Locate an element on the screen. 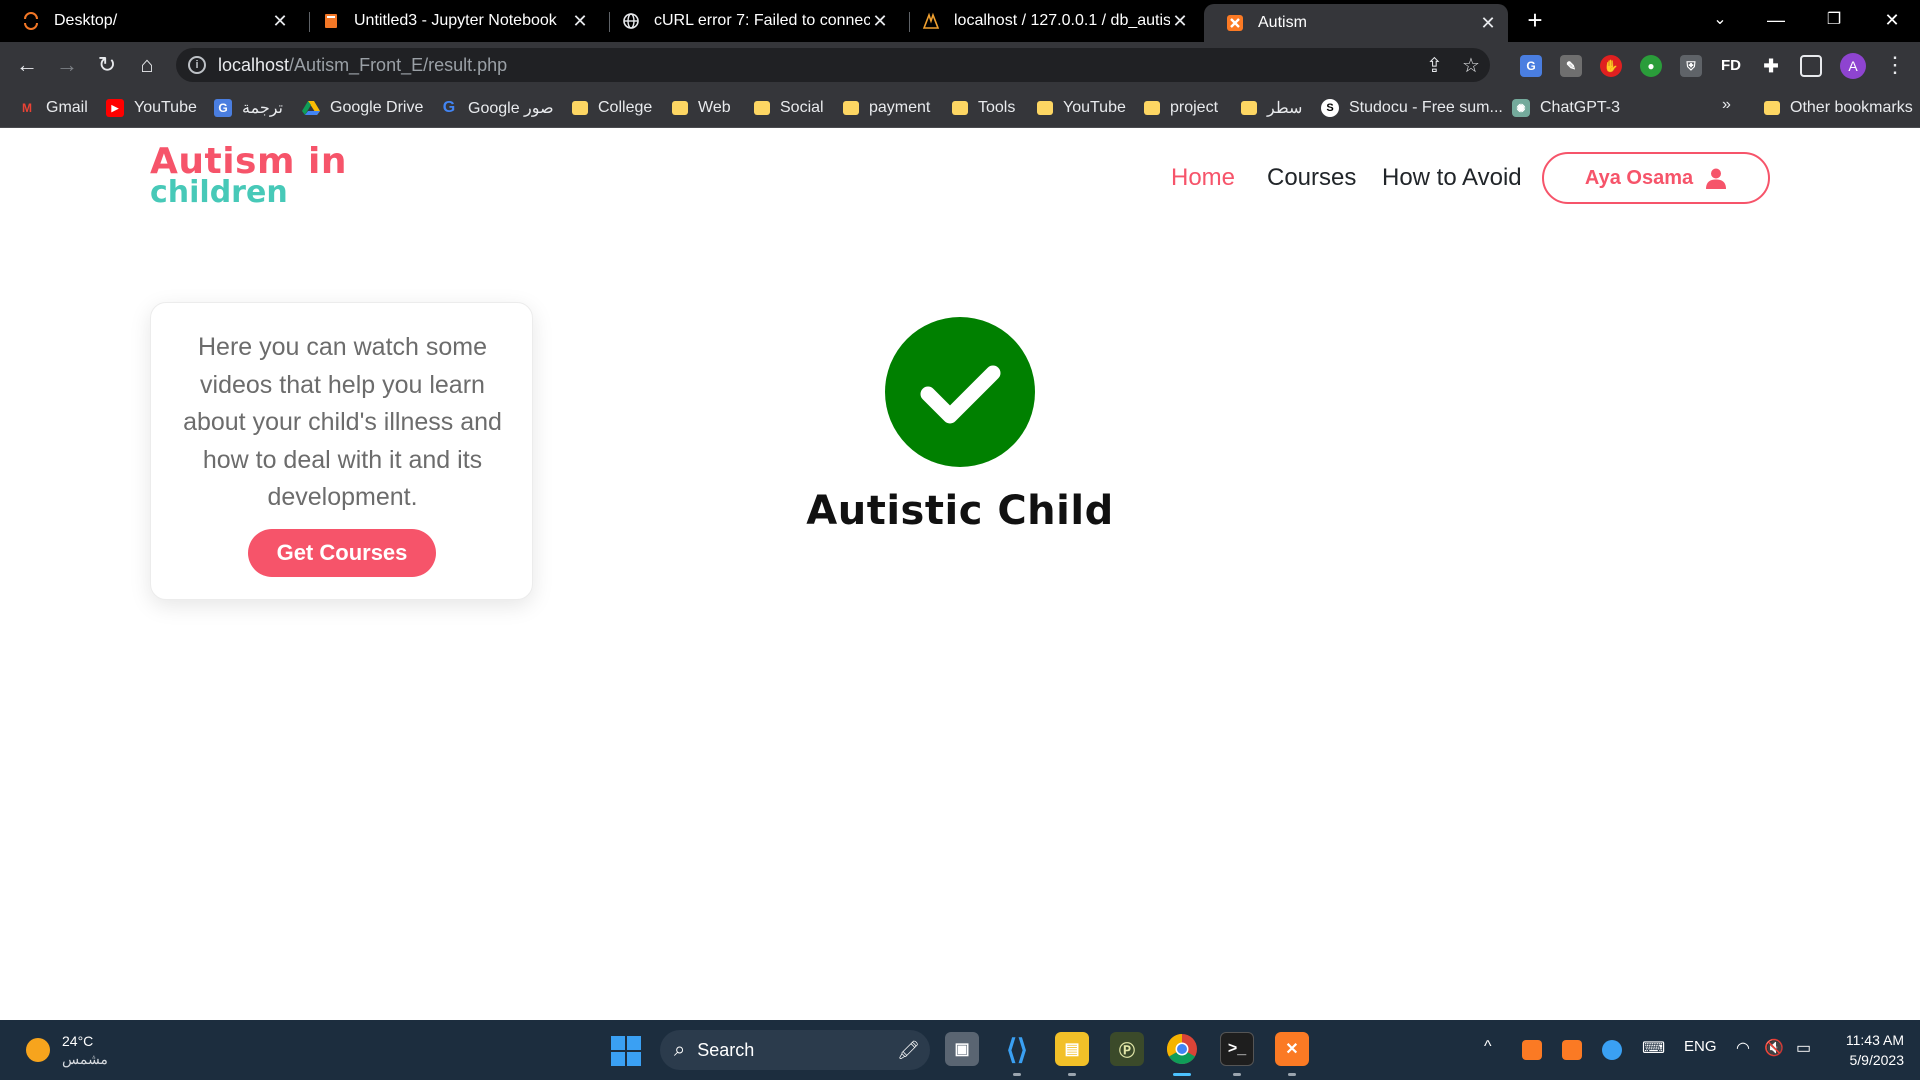 This screenshot has width=1920, height=1080. user-icon is located at coordinates (1716, 178).